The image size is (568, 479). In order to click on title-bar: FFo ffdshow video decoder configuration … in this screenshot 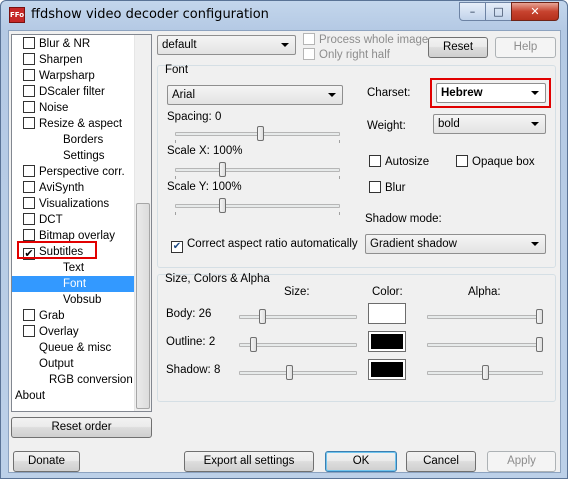, I will do `click(284, 15)`.